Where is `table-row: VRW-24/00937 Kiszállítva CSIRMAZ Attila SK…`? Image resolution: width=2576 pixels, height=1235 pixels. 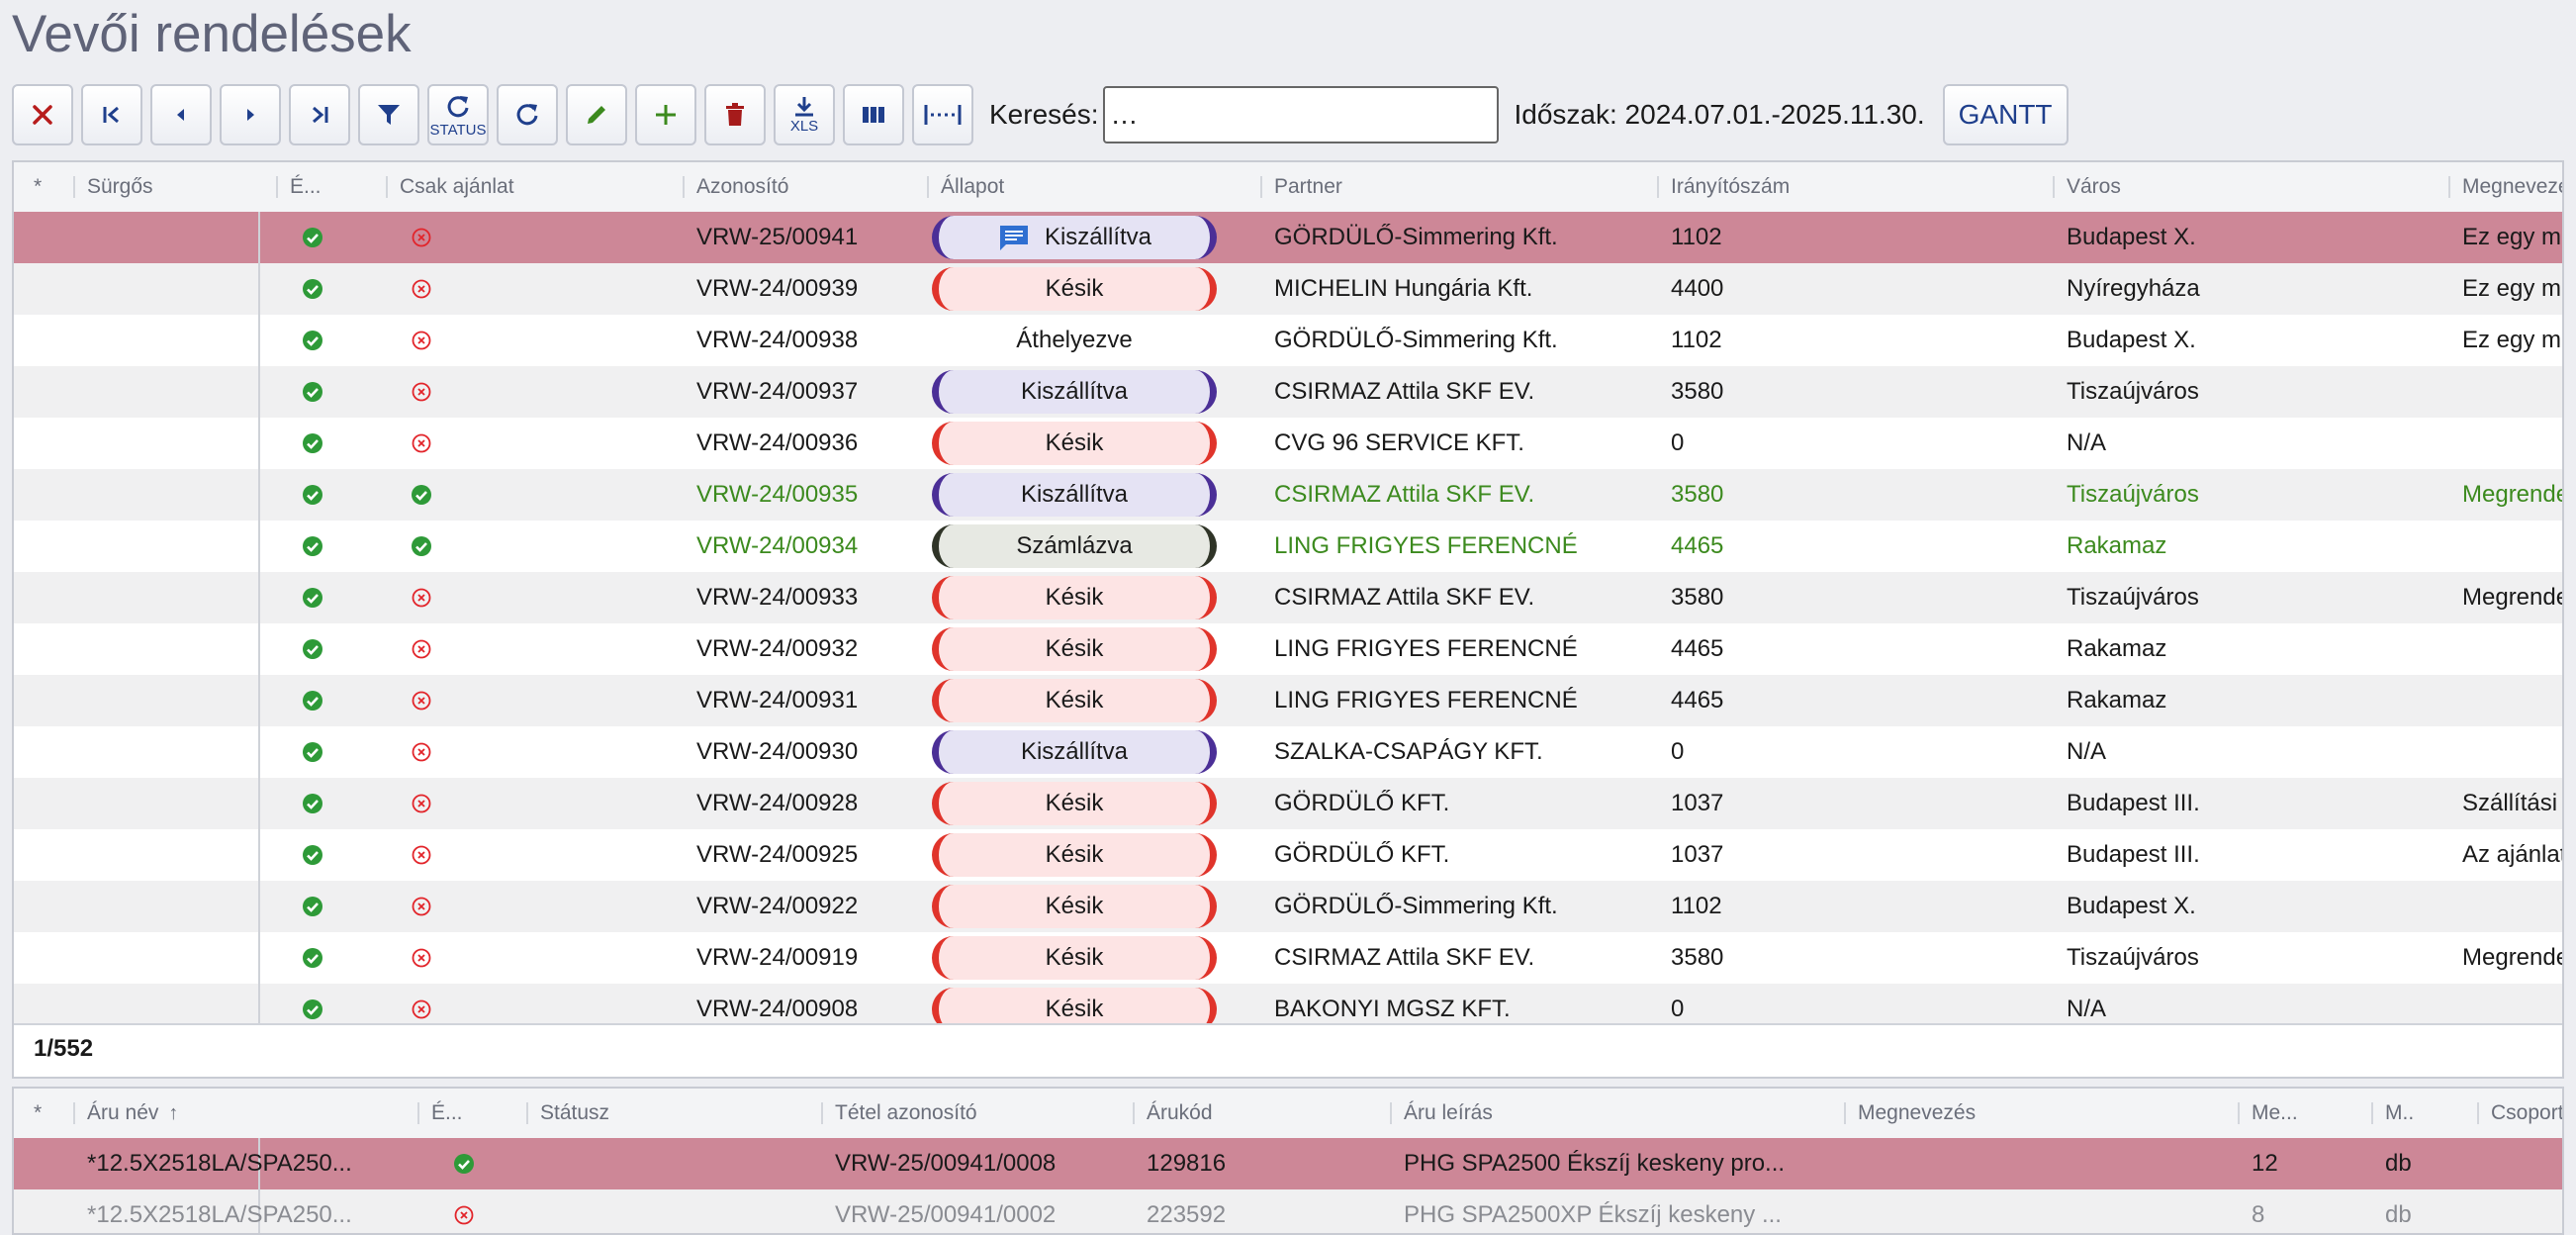 table-row: VRW-24/00937 Kiszállítva CSIRMAZ Attila SK… is located at coordinates (1288, 393).